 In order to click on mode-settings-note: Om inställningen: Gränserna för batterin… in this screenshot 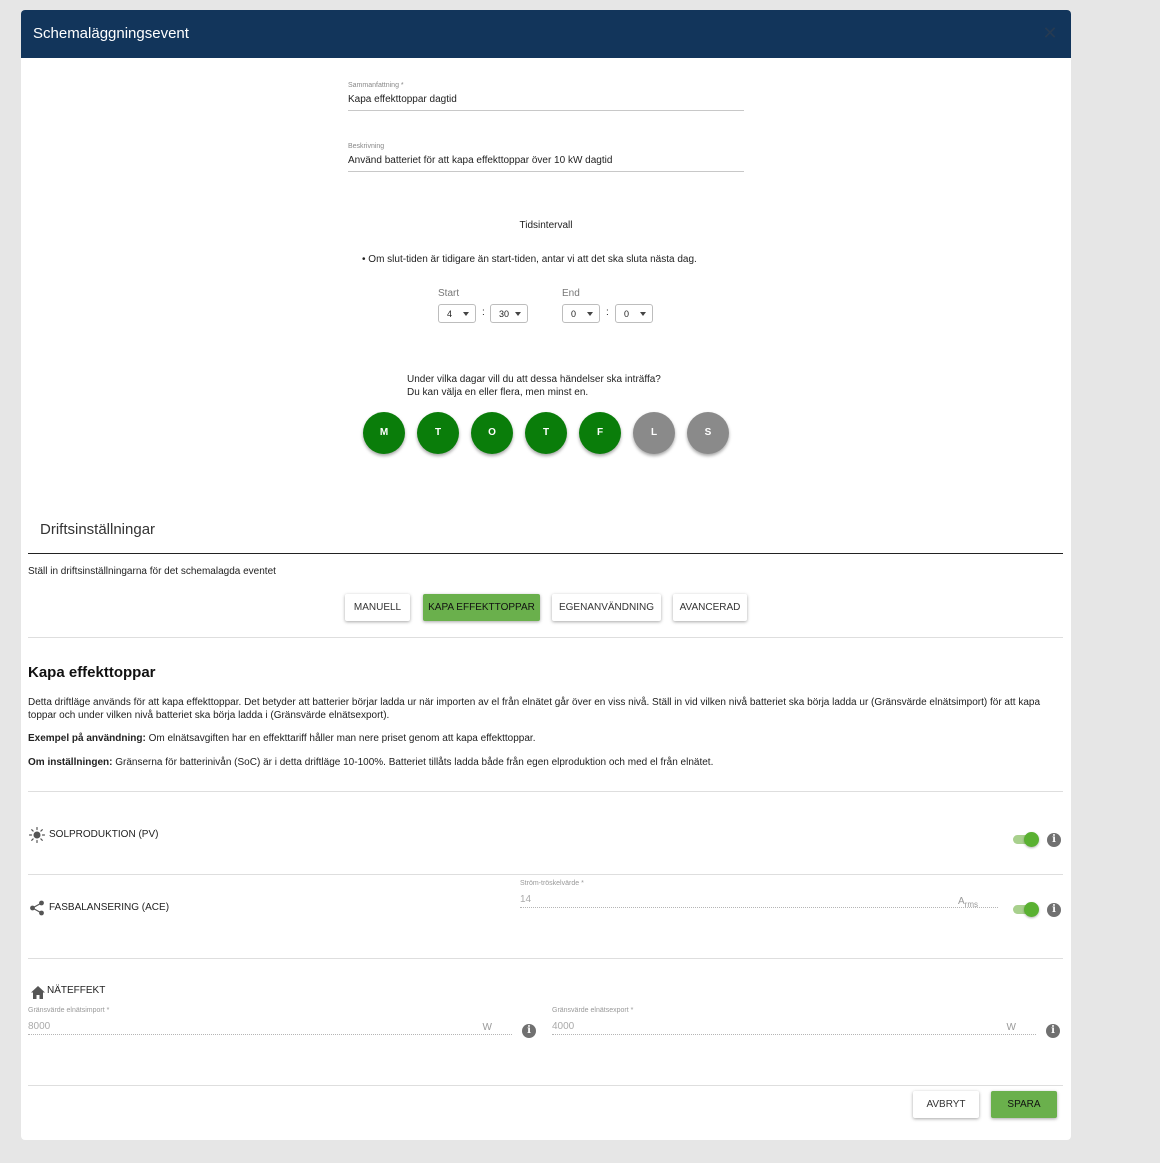, I will do `click(543, 762)`.